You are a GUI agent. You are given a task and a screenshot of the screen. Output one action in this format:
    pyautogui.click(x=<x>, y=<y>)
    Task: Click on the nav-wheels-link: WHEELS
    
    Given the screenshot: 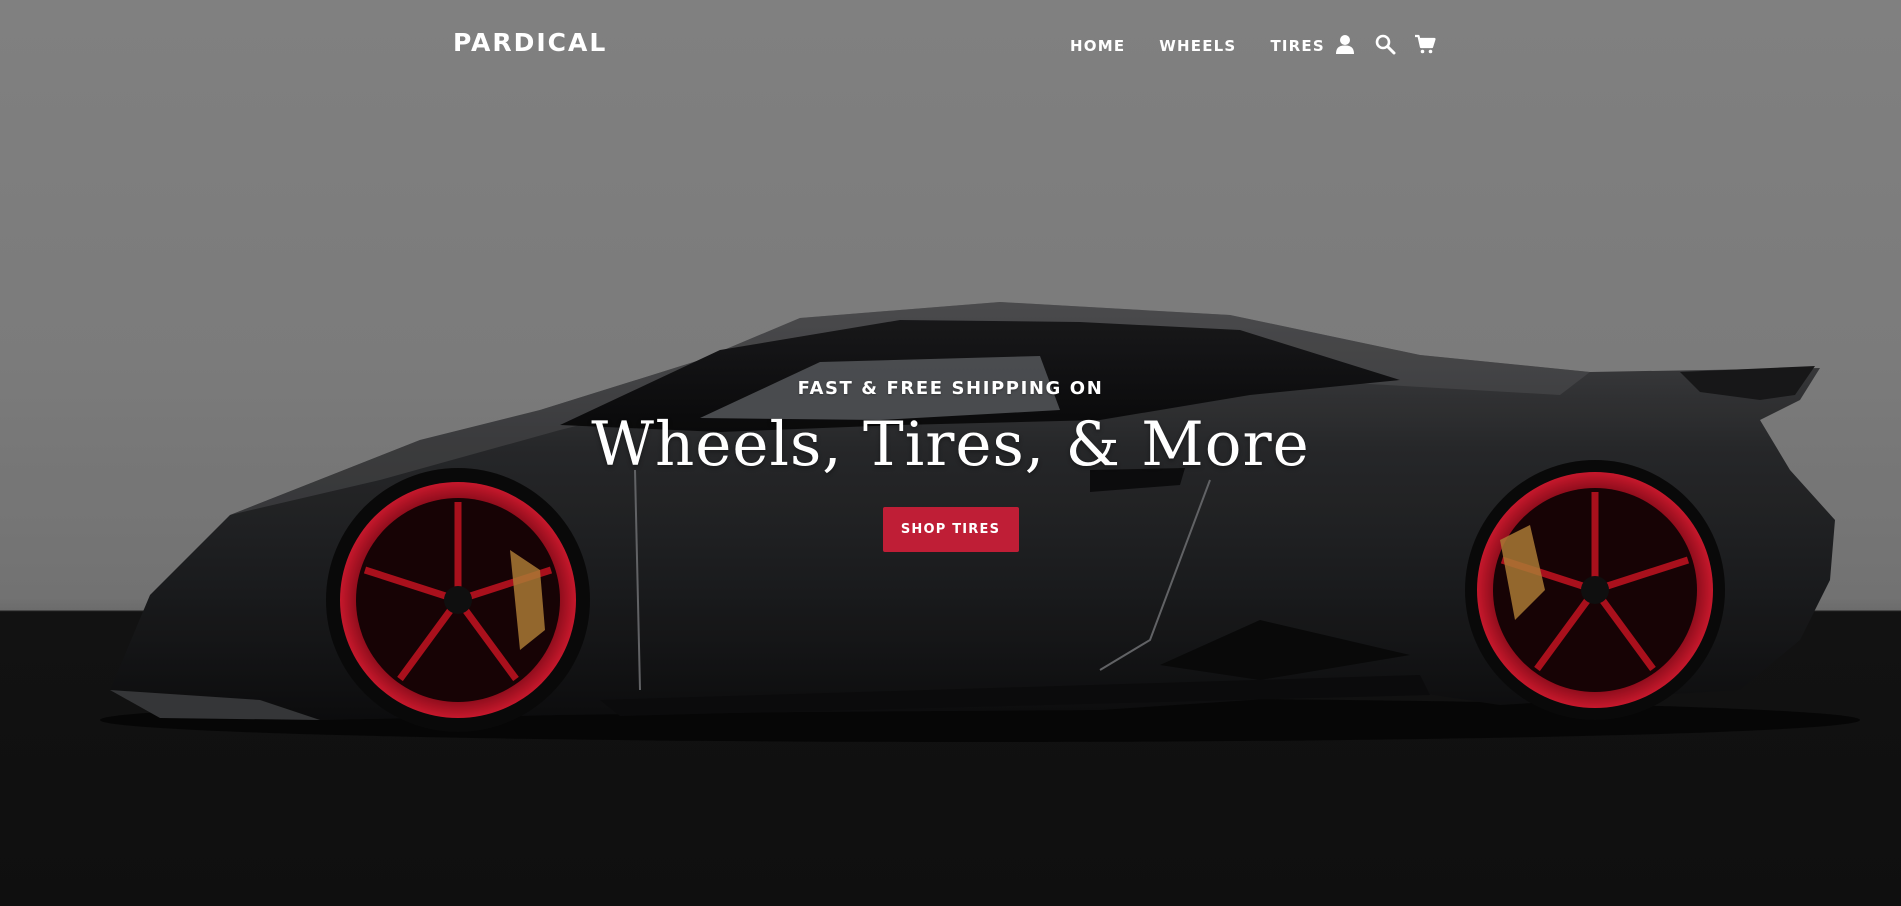 What is the action you would take?
    pyautogui.click(x=1197, y=46)
    